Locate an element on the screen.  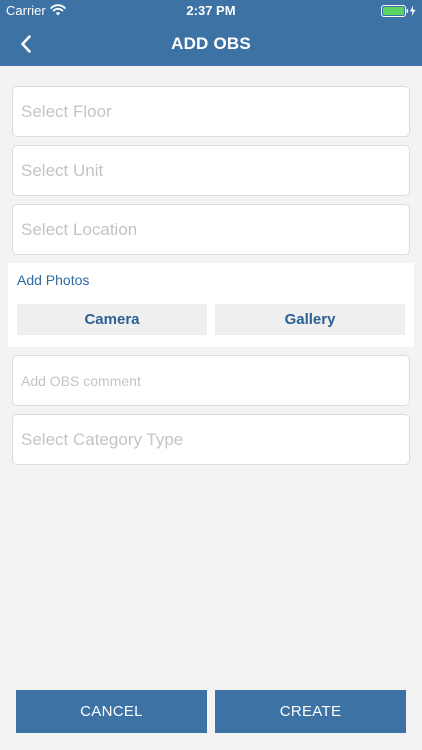
nav-bar: ADD OBS is located at coordinates (211, 44).